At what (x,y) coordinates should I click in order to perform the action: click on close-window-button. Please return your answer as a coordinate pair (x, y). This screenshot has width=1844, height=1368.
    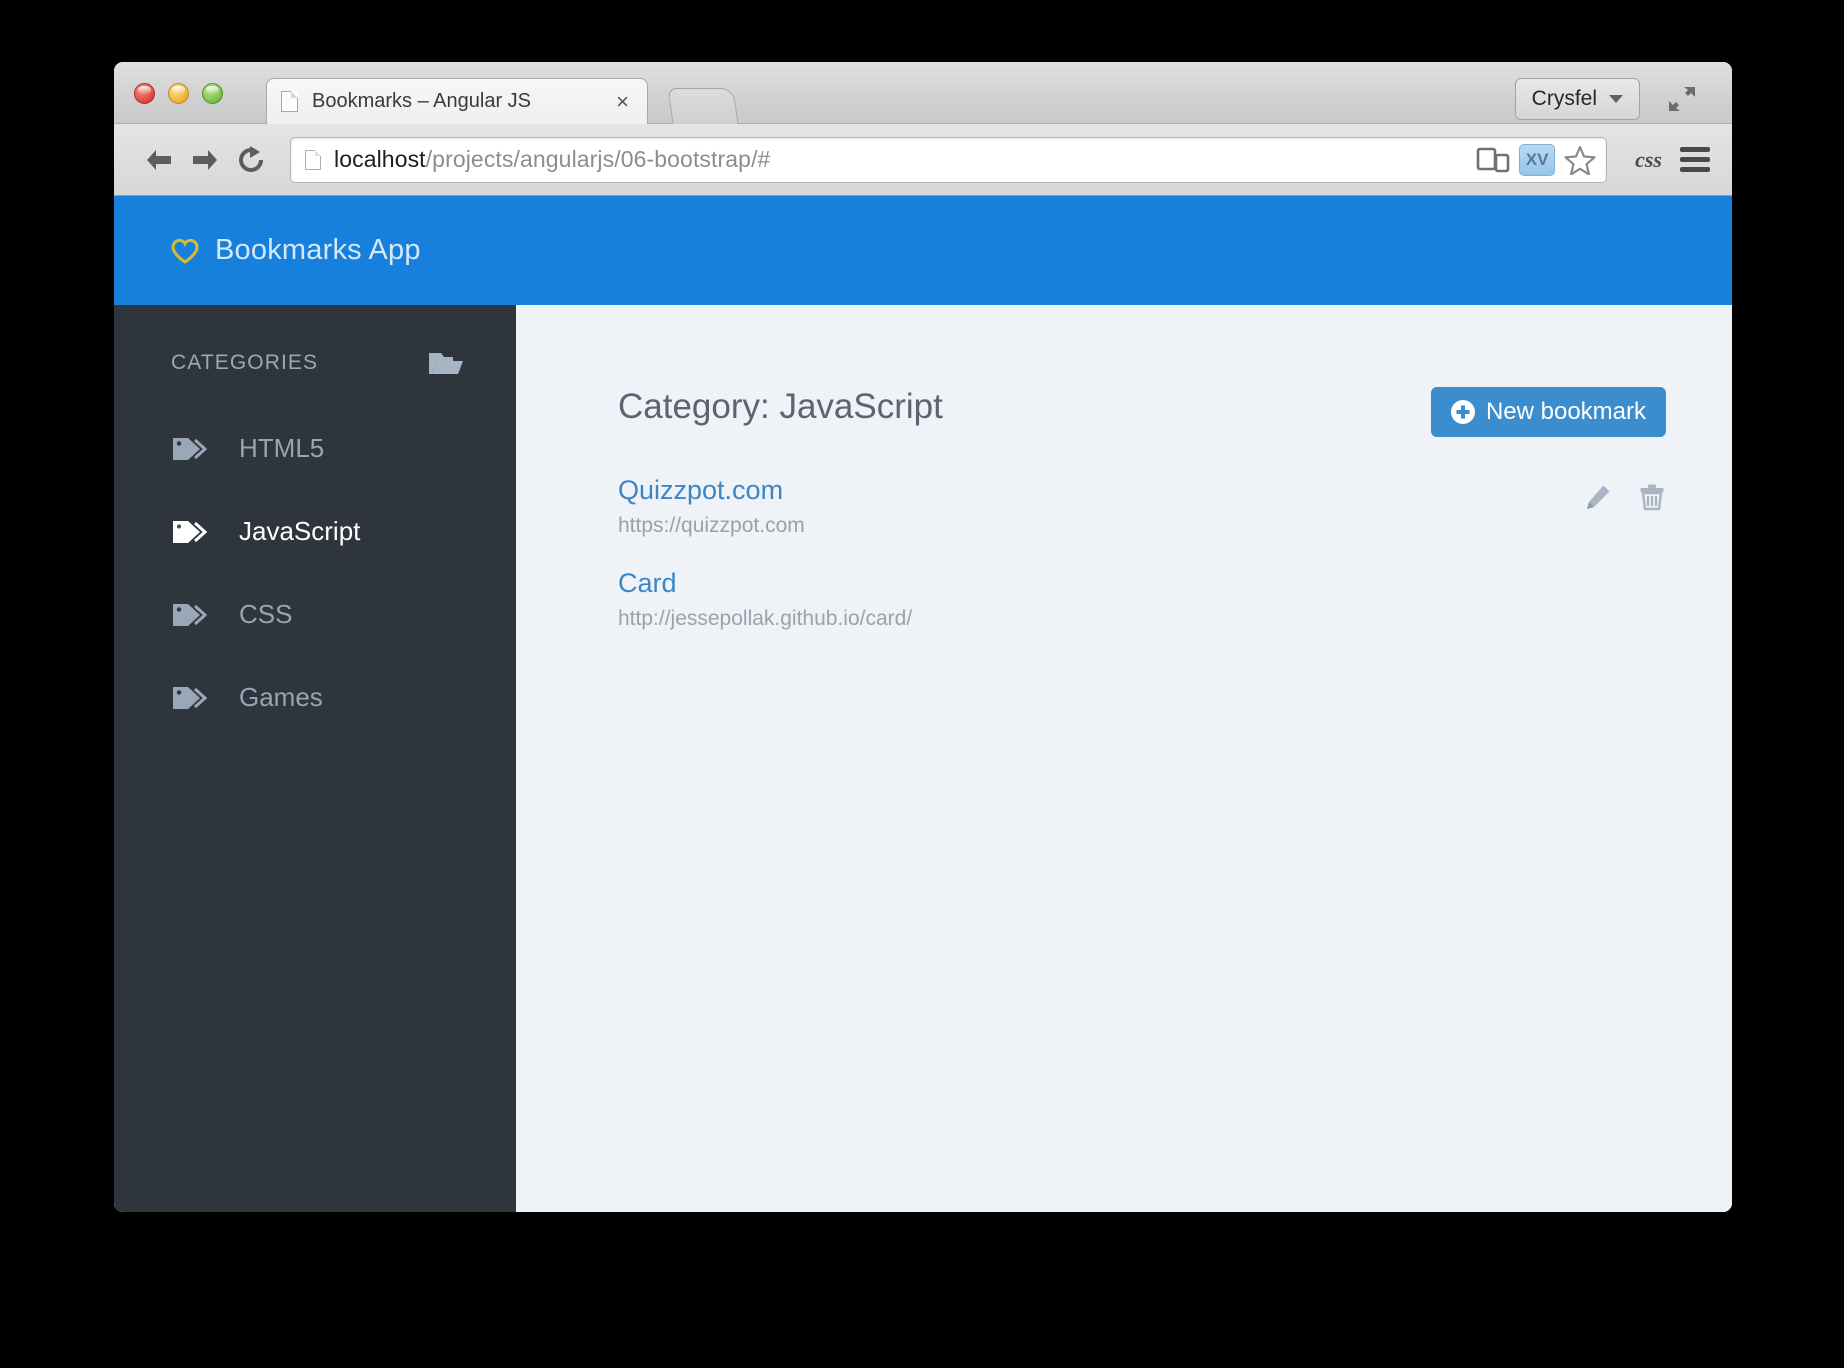
    Looking at the image, I should click on (144, 93).